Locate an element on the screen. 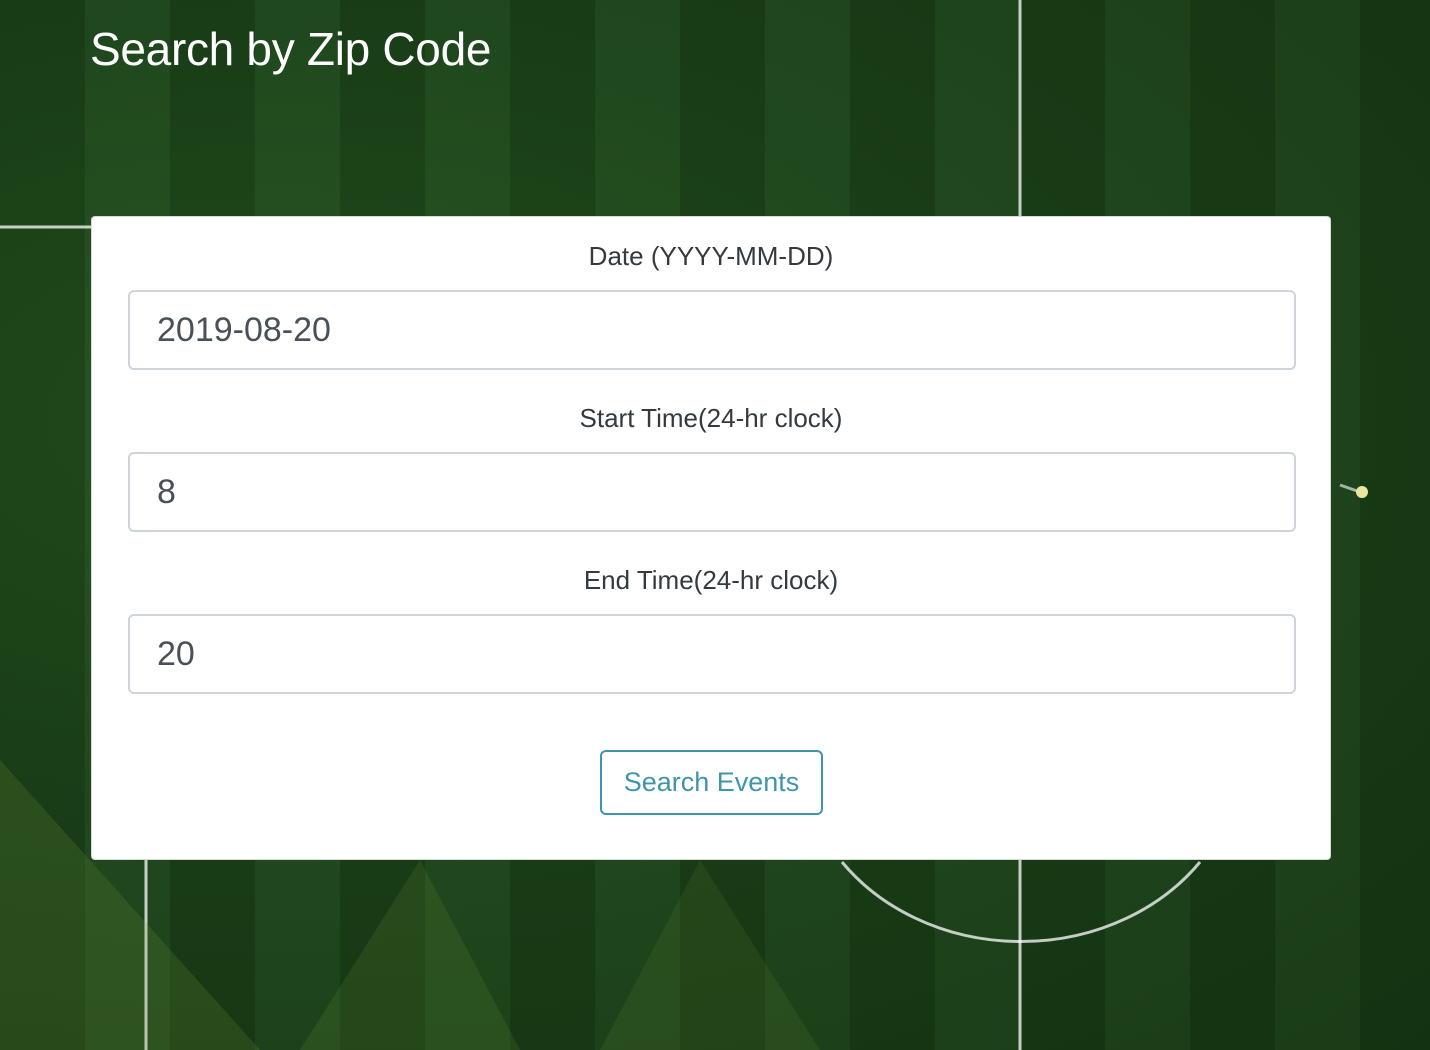 The image size is (1430, 1050). start-time-input is located at coordinates (712, 492).